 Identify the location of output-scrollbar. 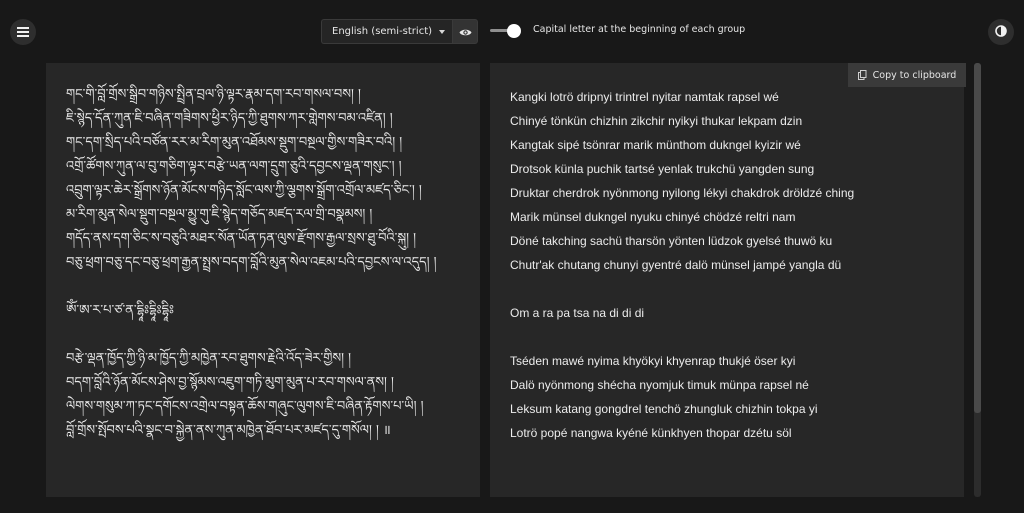
(977, 280).